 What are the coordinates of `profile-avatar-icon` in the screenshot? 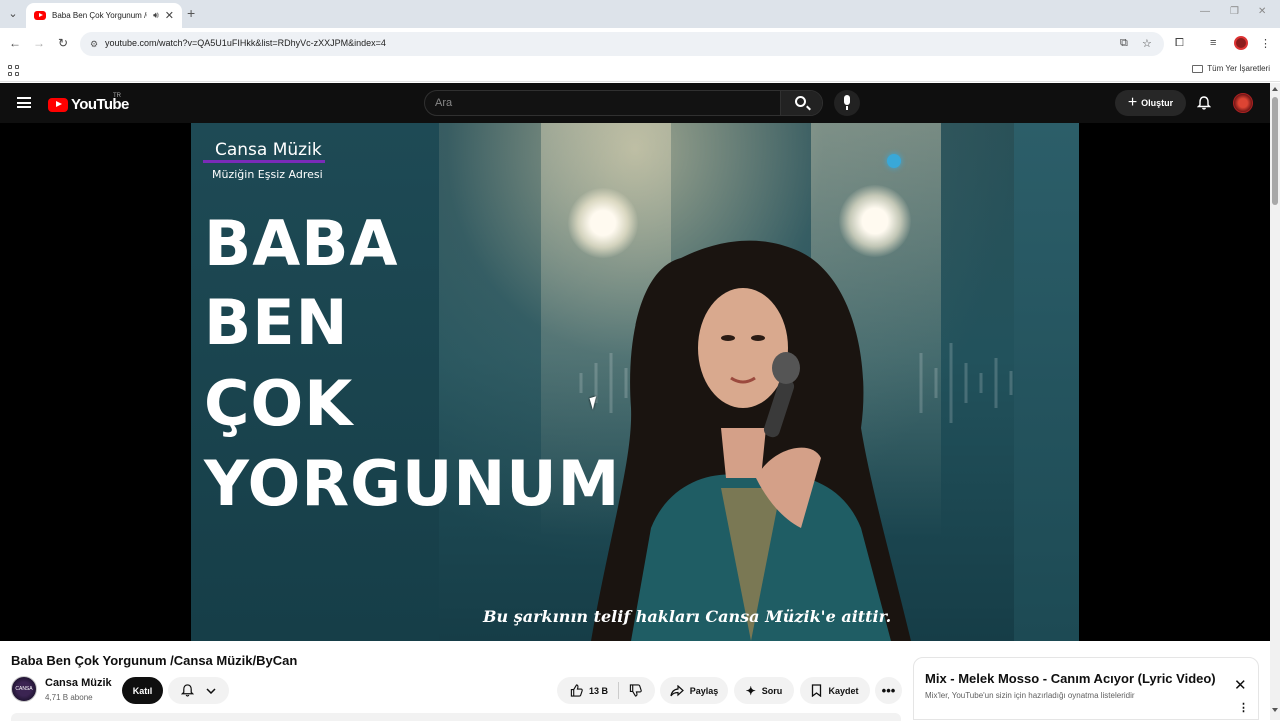 It's located at (1241, 43).